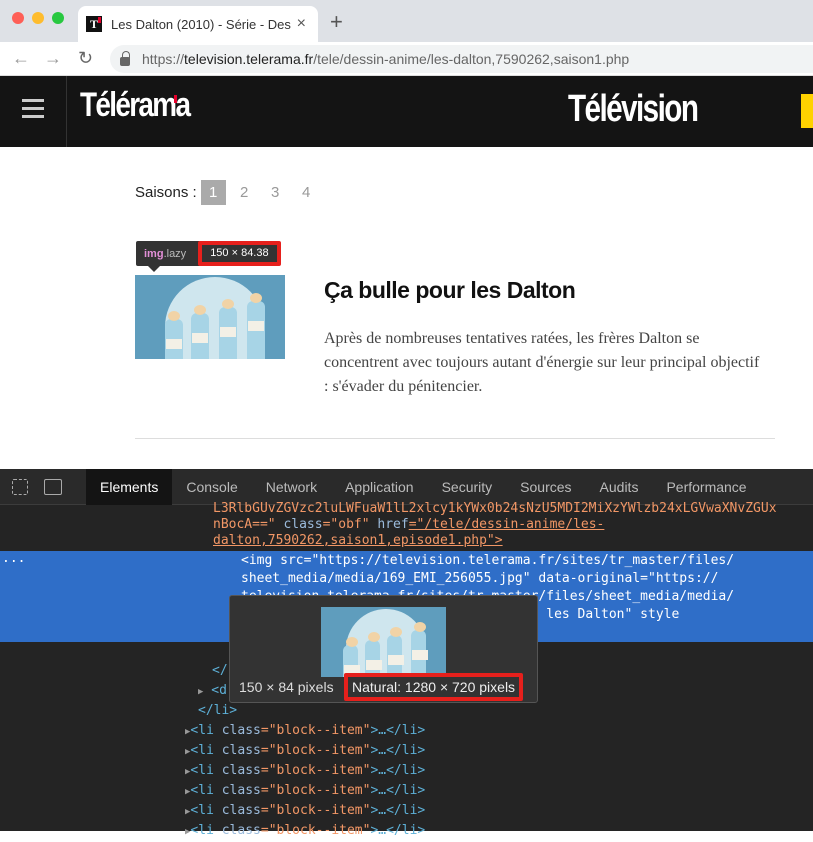 The height and width of the screenshot is (842, 813). I want to click on season-2: 2, so click(244, 192).